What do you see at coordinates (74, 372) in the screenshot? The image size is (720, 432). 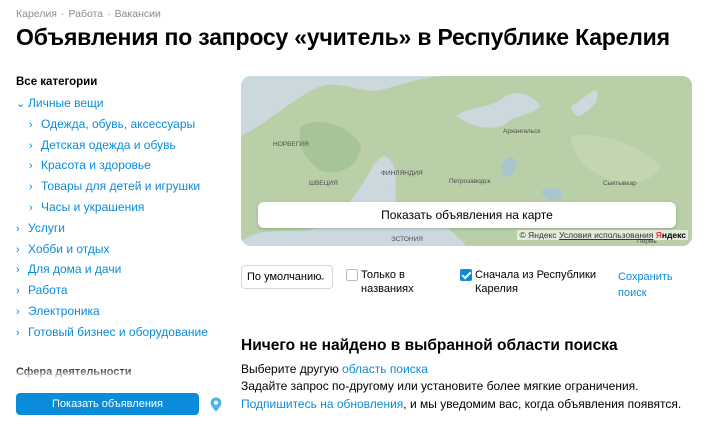 I see `sfera-heading: Сфера деятельности` at bounding box center [74, 372].